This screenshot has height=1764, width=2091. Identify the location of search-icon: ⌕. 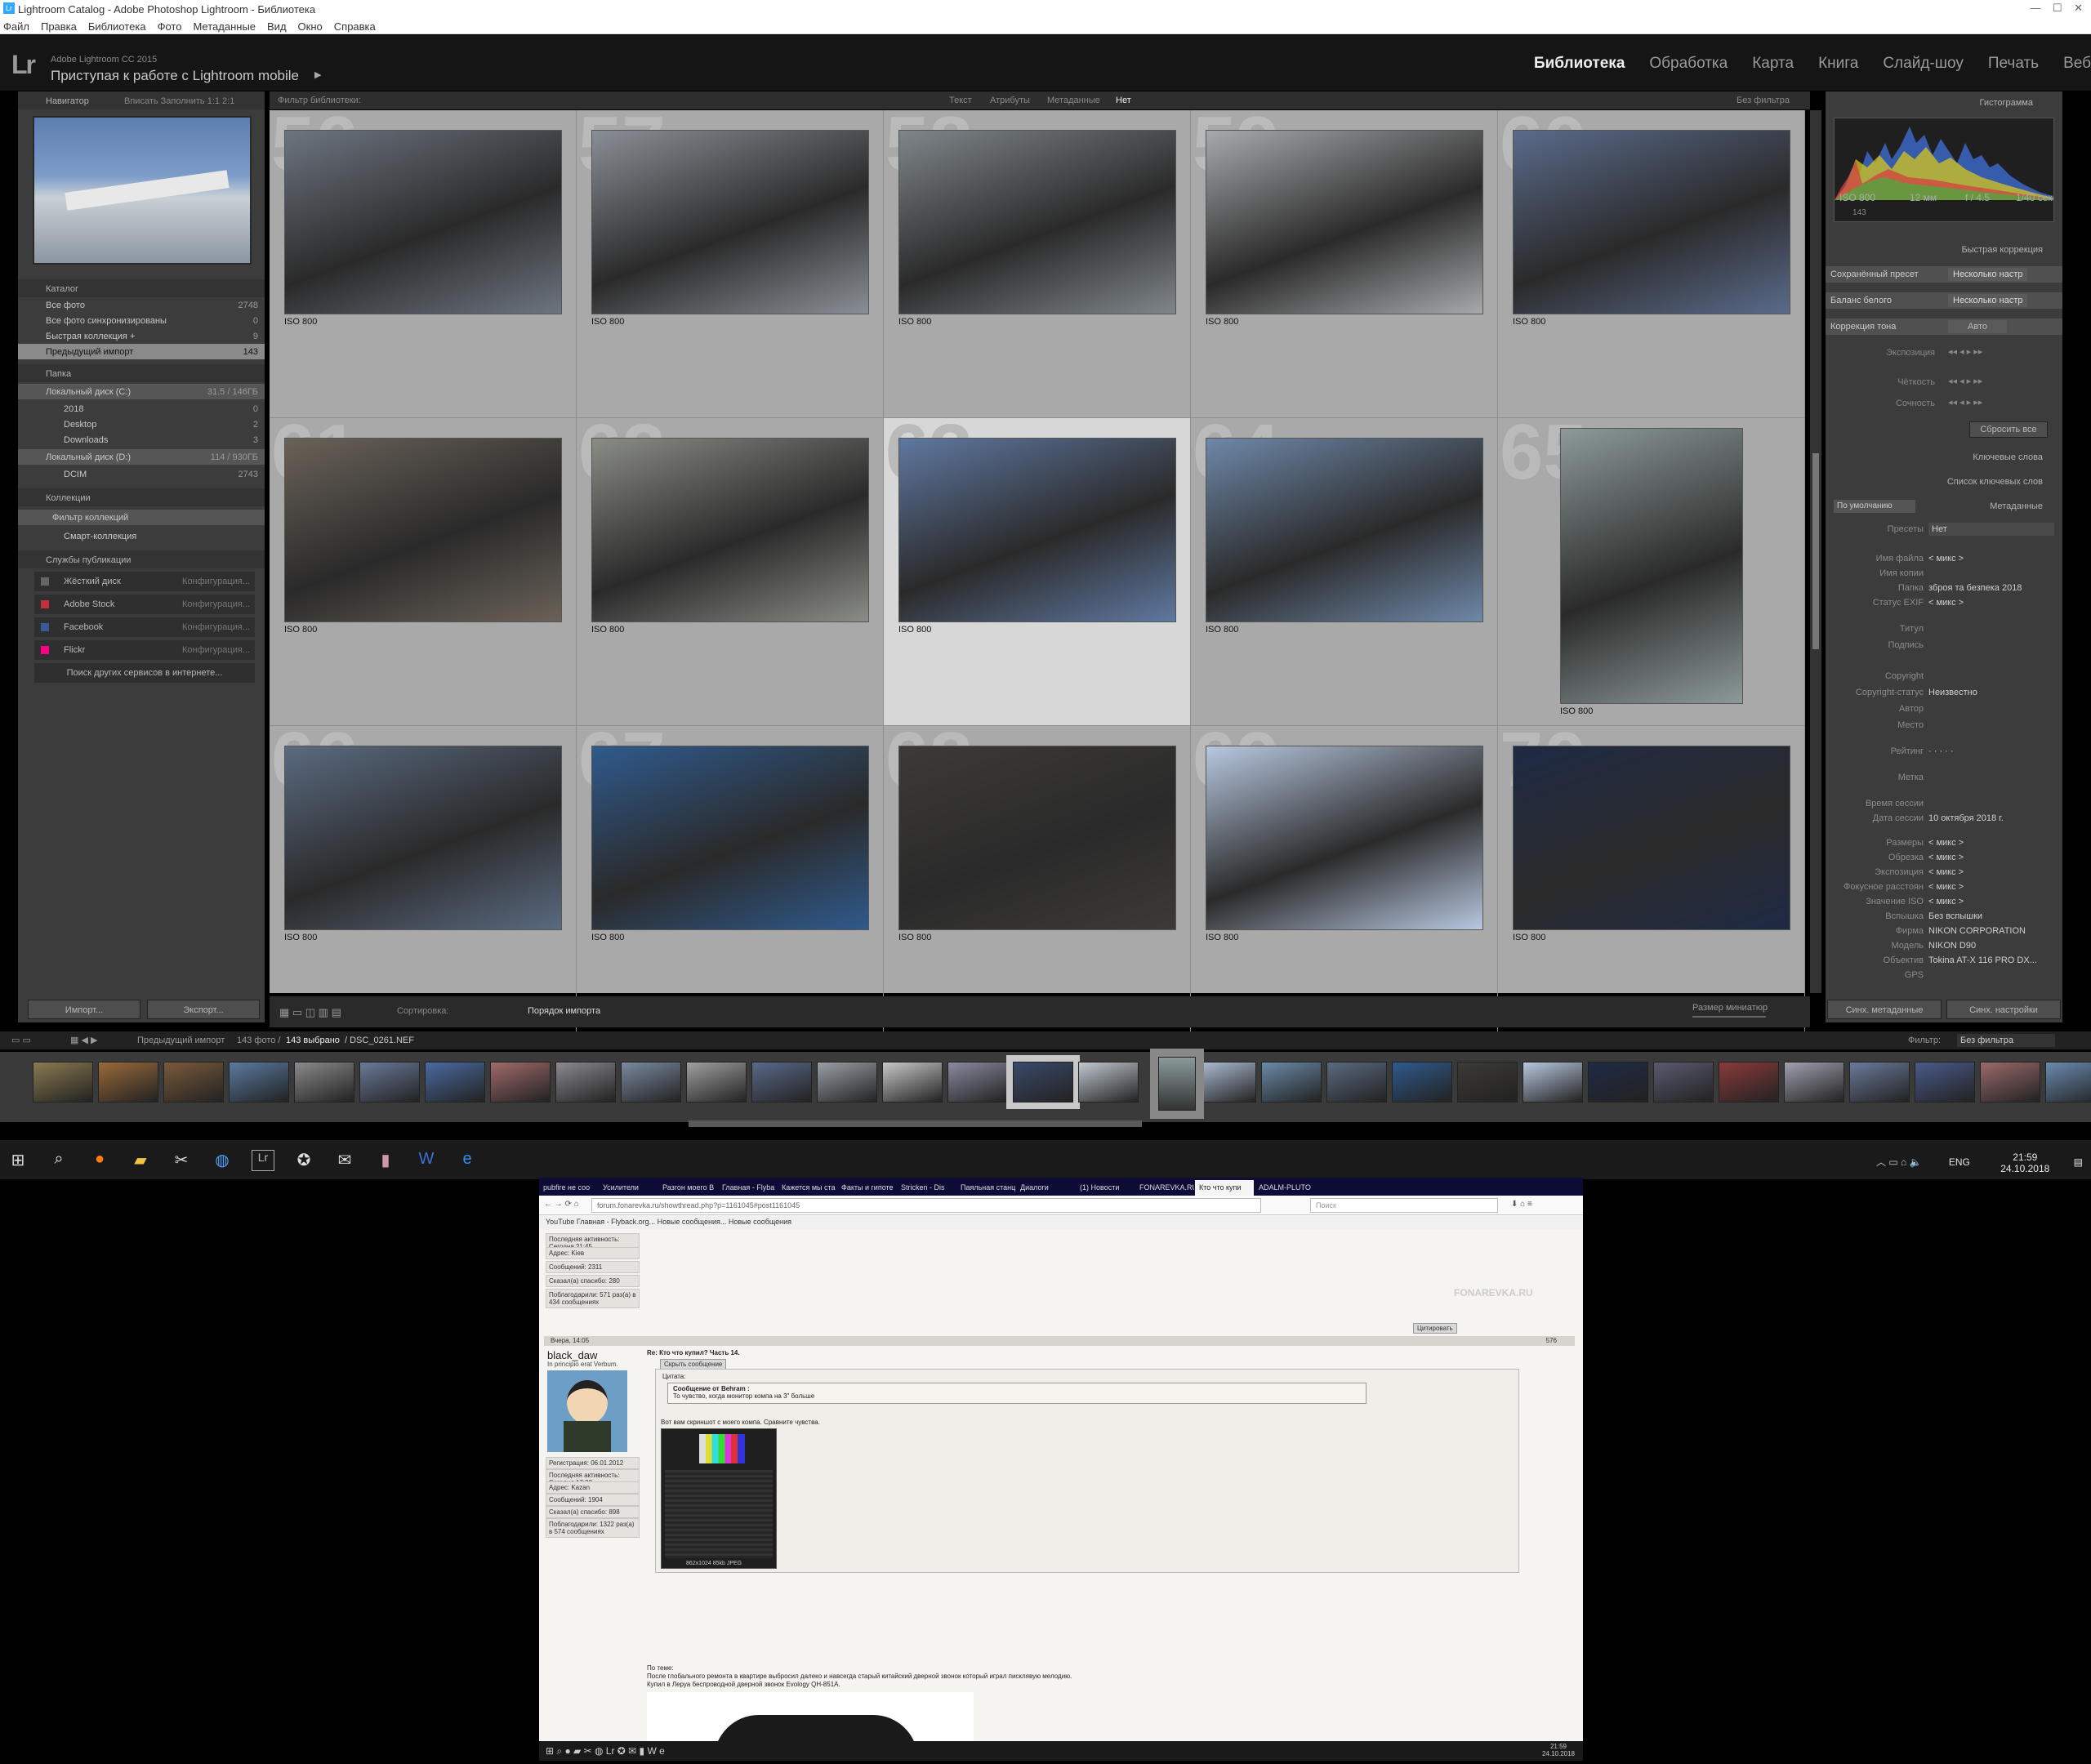
(58, 1160).